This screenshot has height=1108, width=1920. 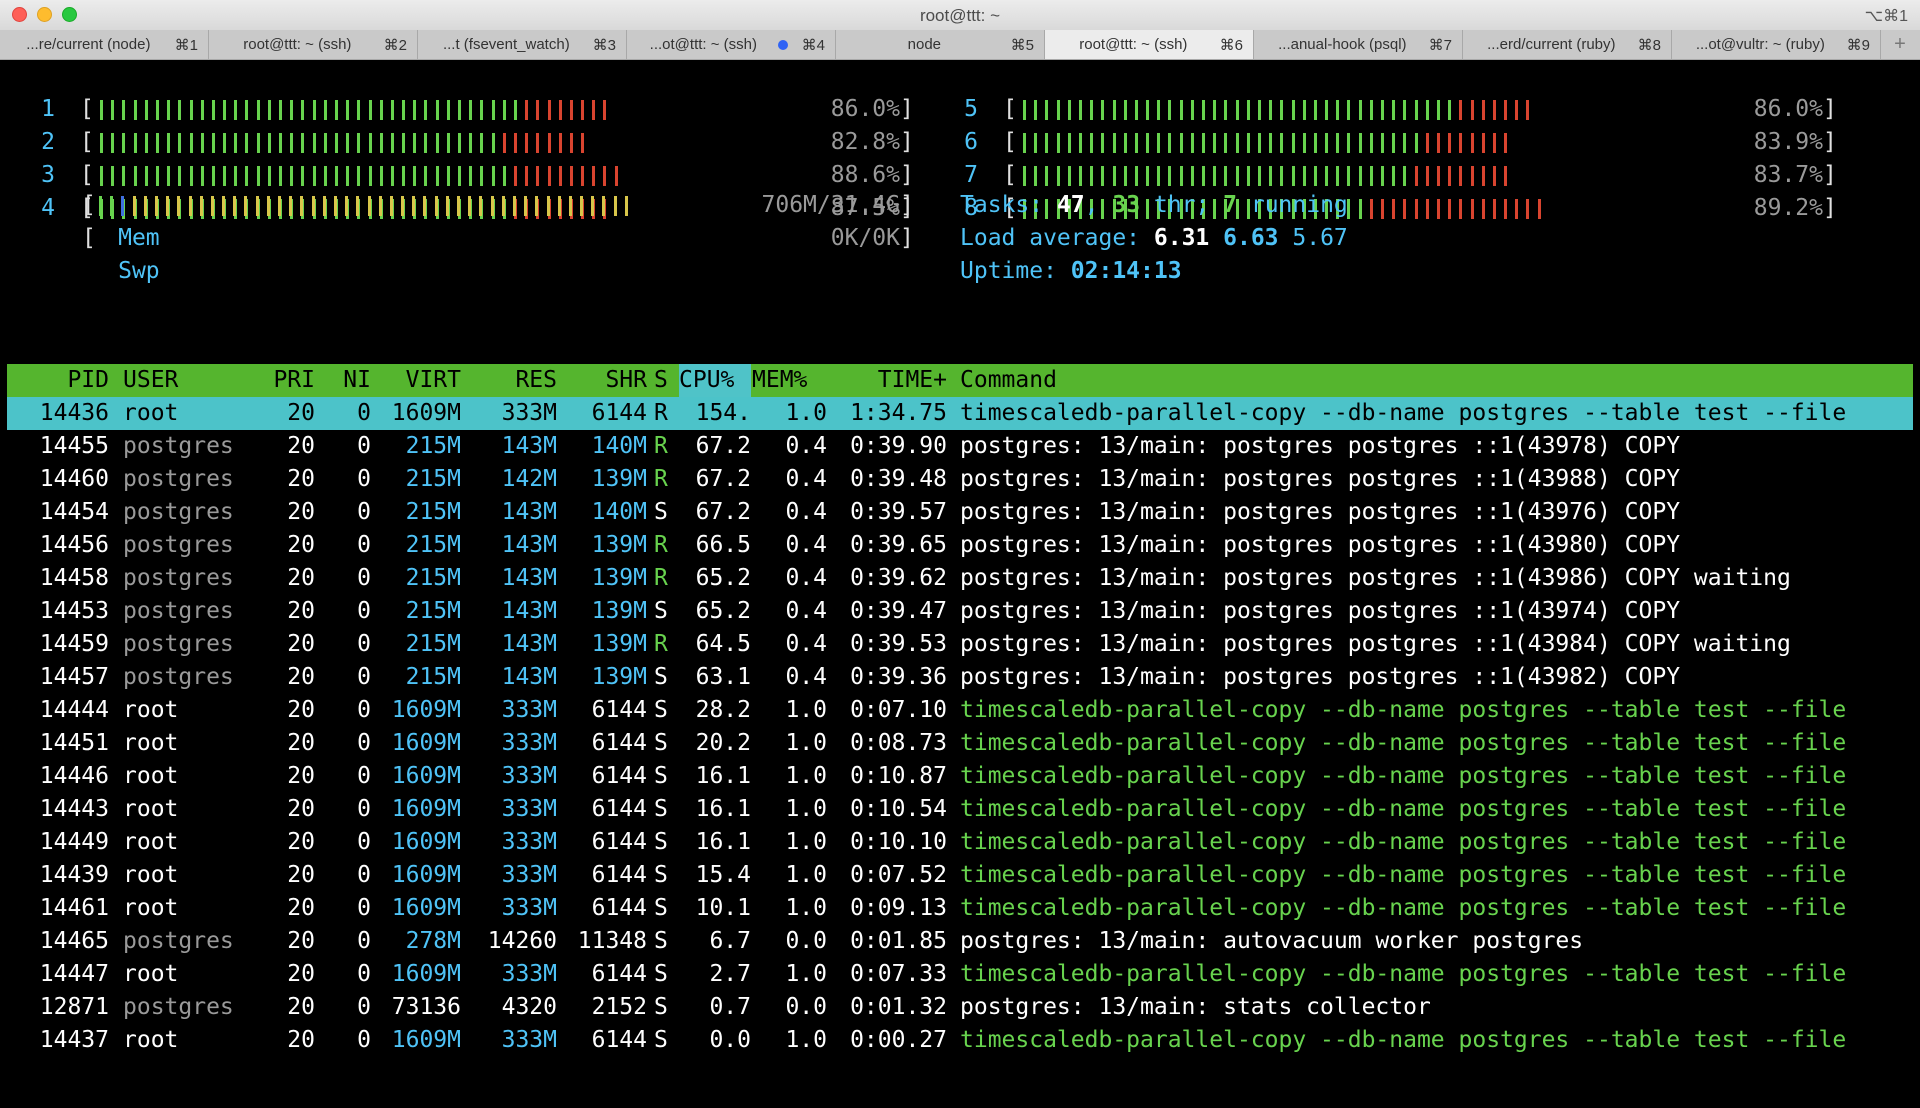 What do you see at coordinates (806, 1040) in the screenshot?
I see `cell-mem: 1.0` at bounding box center [806, 1040].